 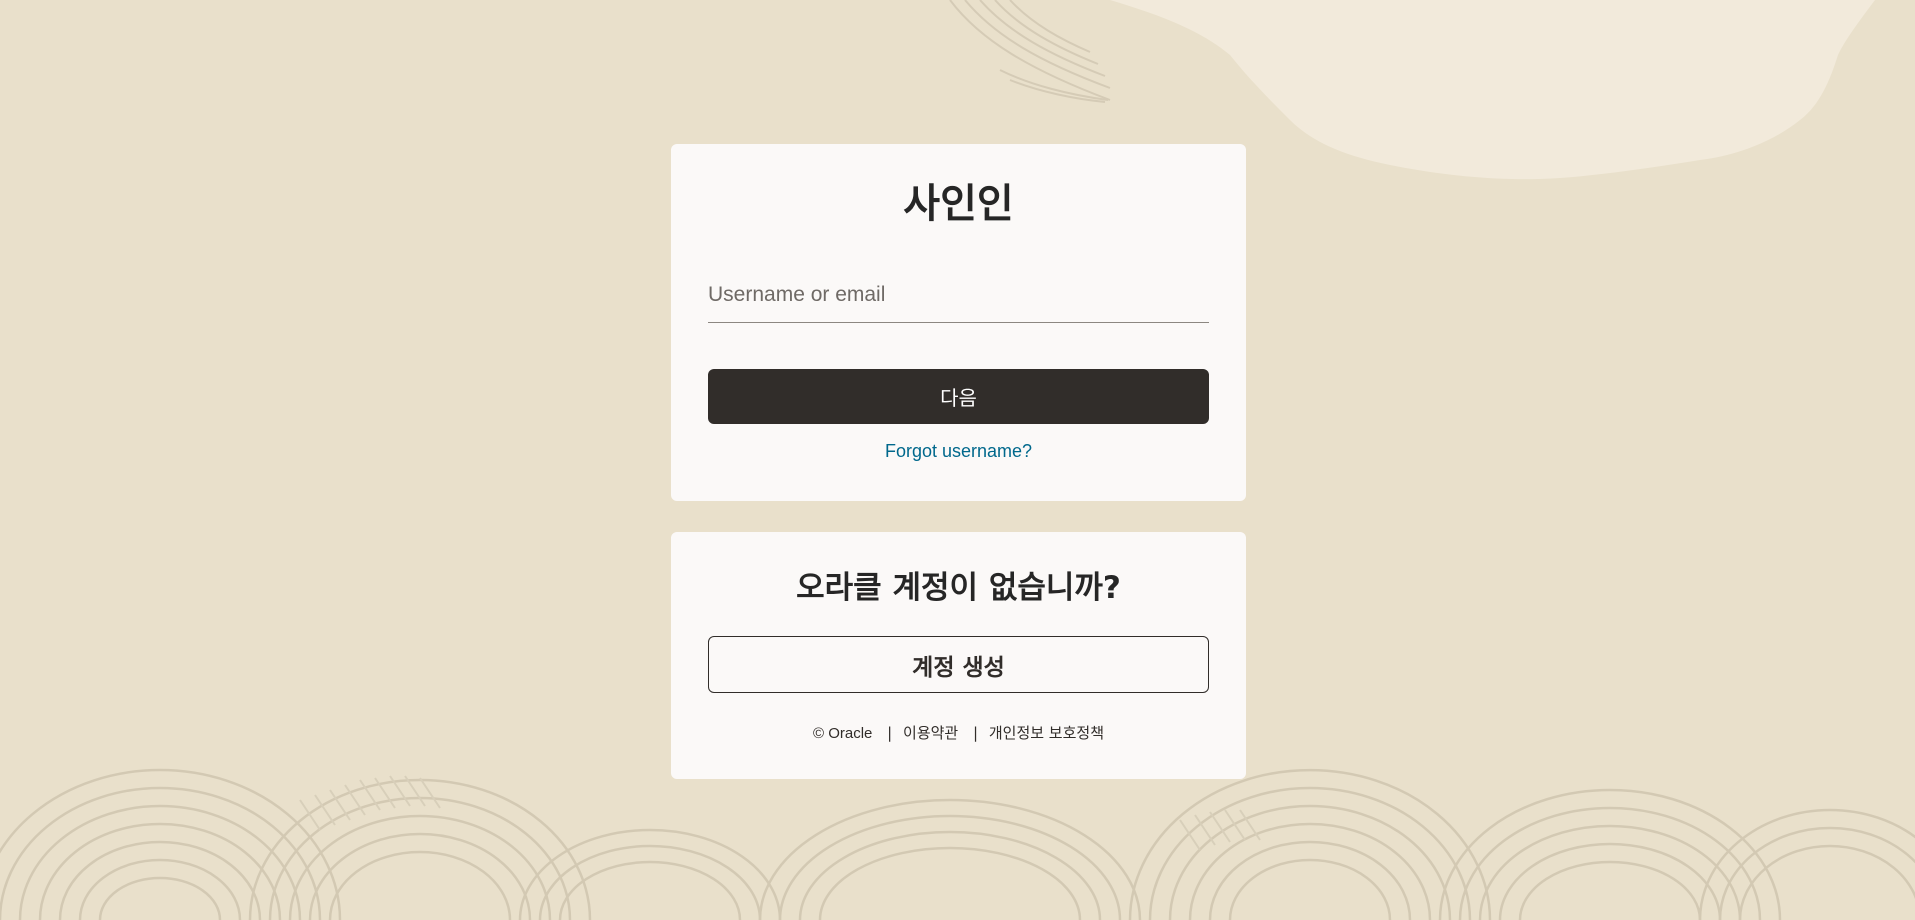 I want to click on create-account-button: 계정 생성, so click(x=958, y=664).